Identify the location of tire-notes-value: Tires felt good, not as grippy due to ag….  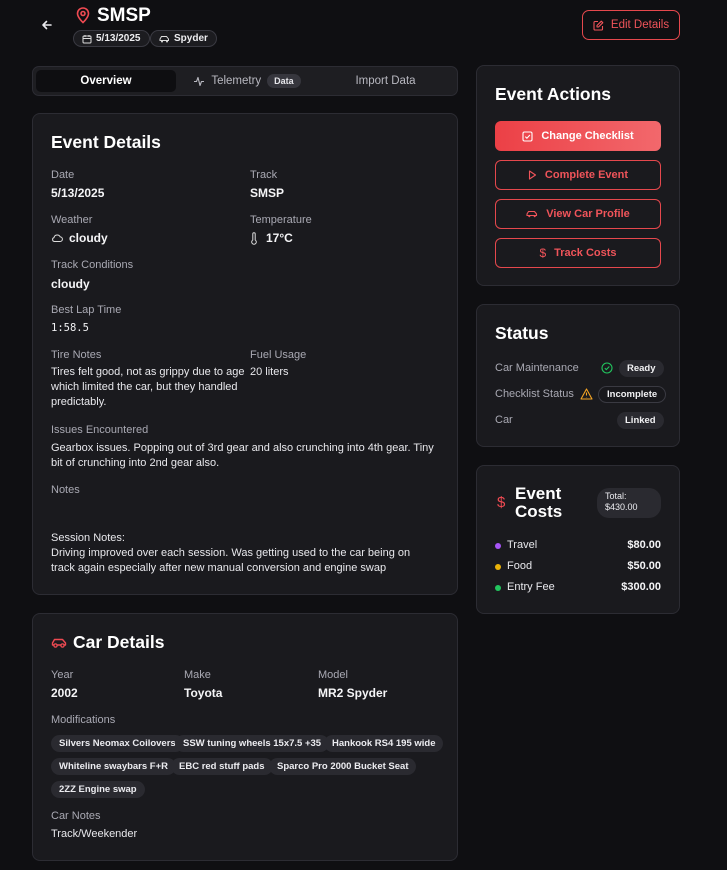
(148, 387).